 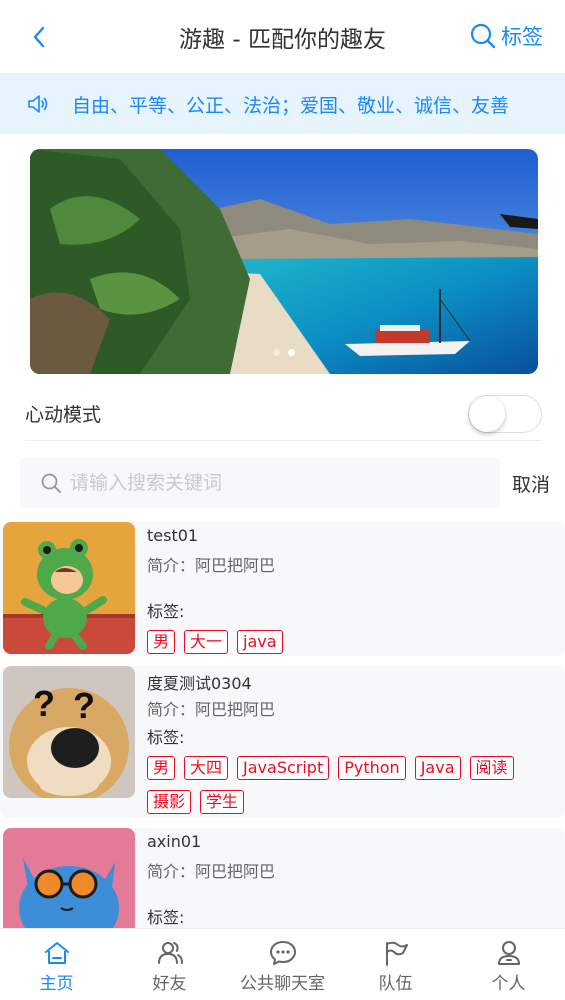 What do you see at coordinates (169, 984) in the screenshot?
I see `tab-friends-label: 好友` at bounding box center [169, 984].